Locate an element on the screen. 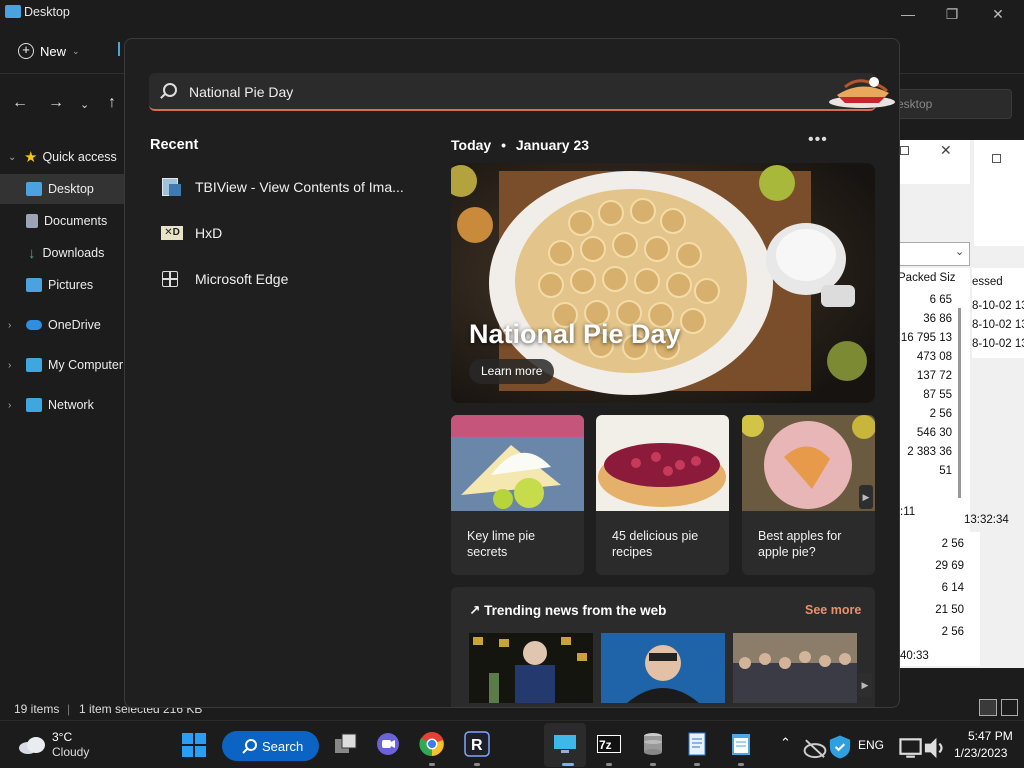  star-icon: ★ is located at coordinates (31, 157).